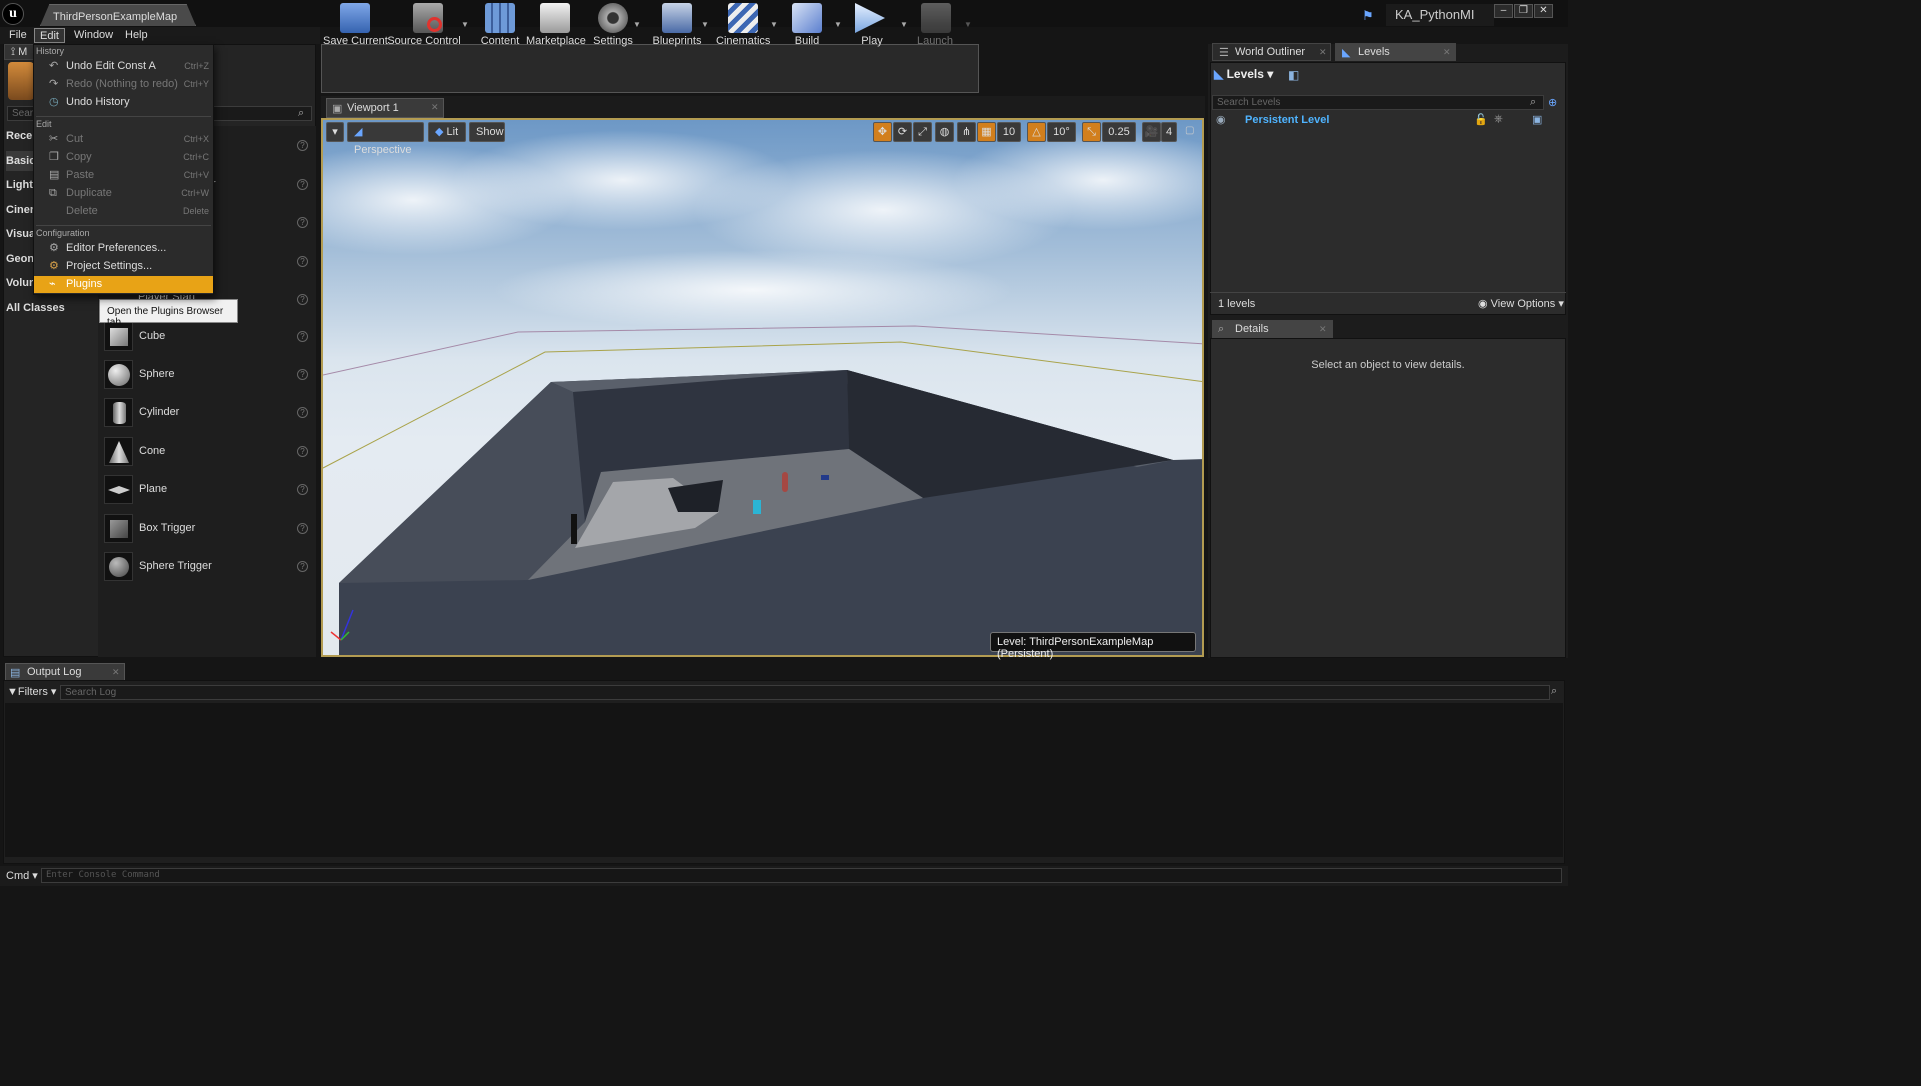 This screenshot has width=1921, height=1086. What do you see at coordinates (1378, 102) in the screenshot?
I see `search-levels-input: Search Levels` at bounding box center [1378, 102].